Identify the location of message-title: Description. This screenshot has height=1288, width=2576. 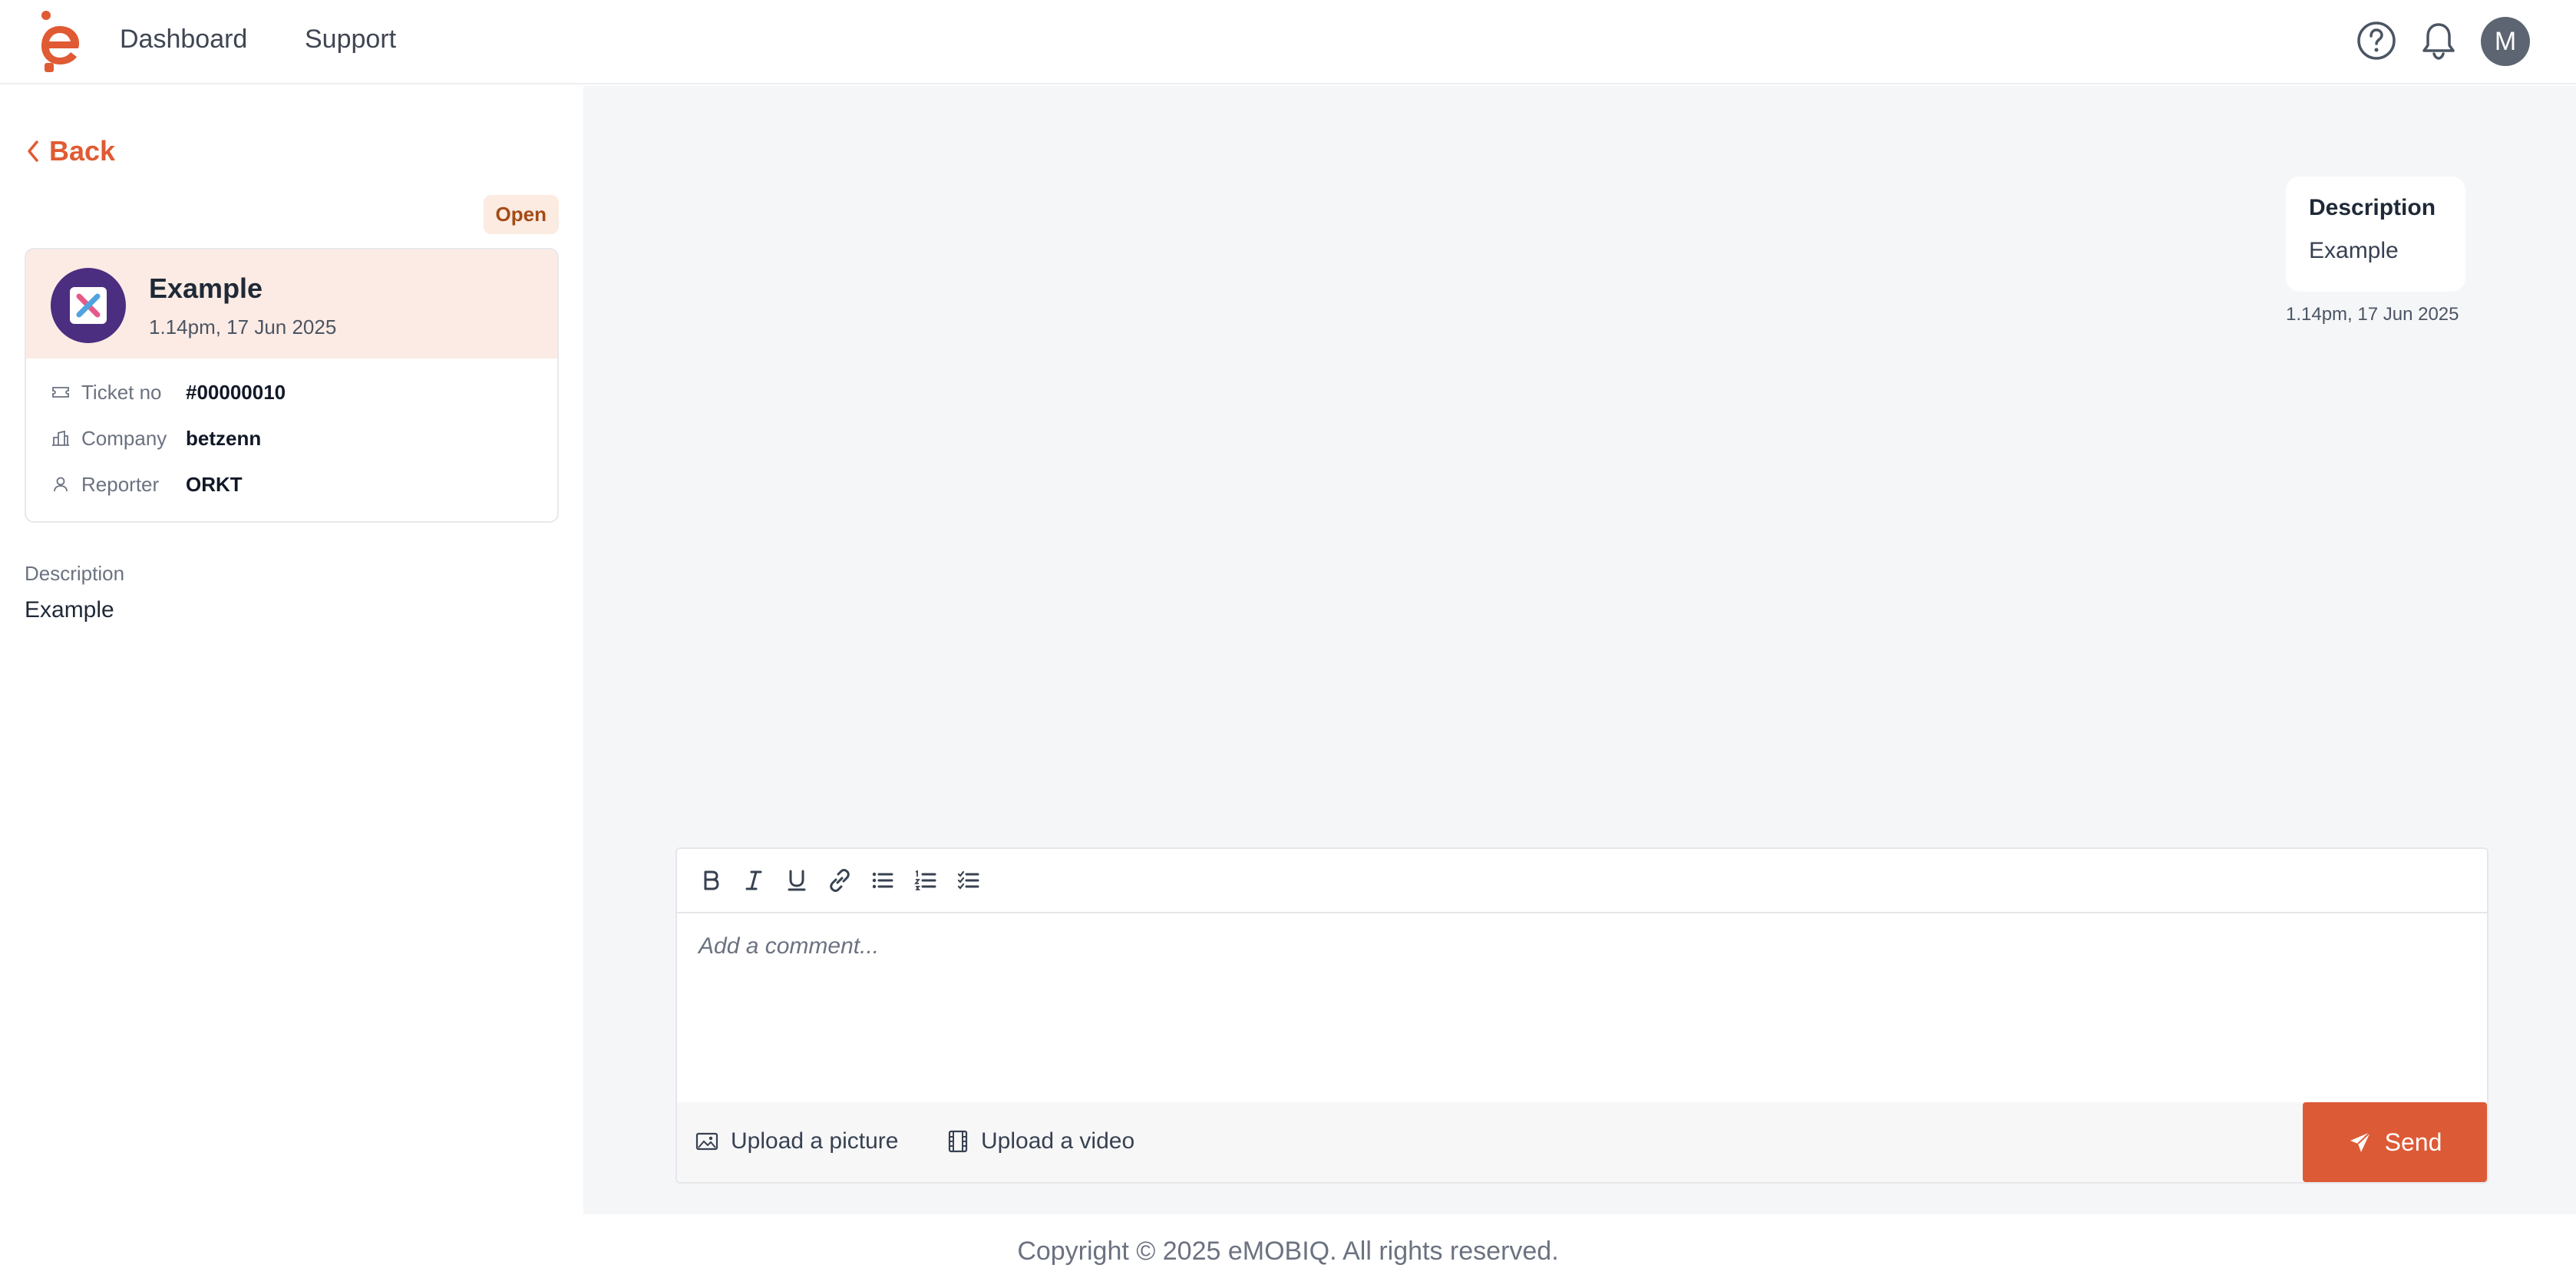
(2372, 207).